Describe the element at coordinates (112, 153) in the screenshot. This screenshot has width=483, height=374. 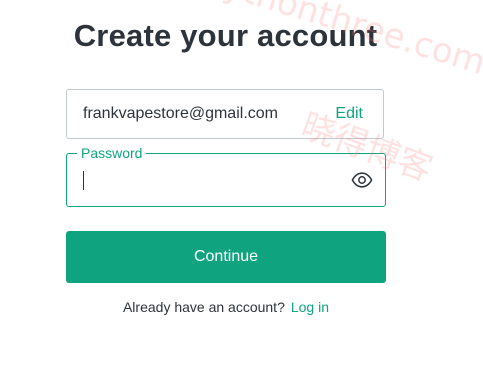
I see `password-label: Password` at that location.